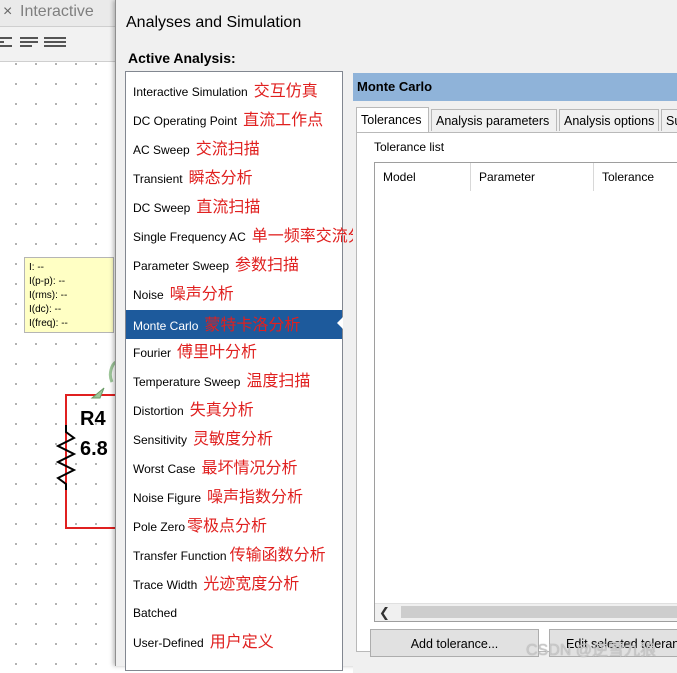  Describe the element at coordinates (48, 295) in the screenshot. I see `probe-line: I(rms): --` at that location.